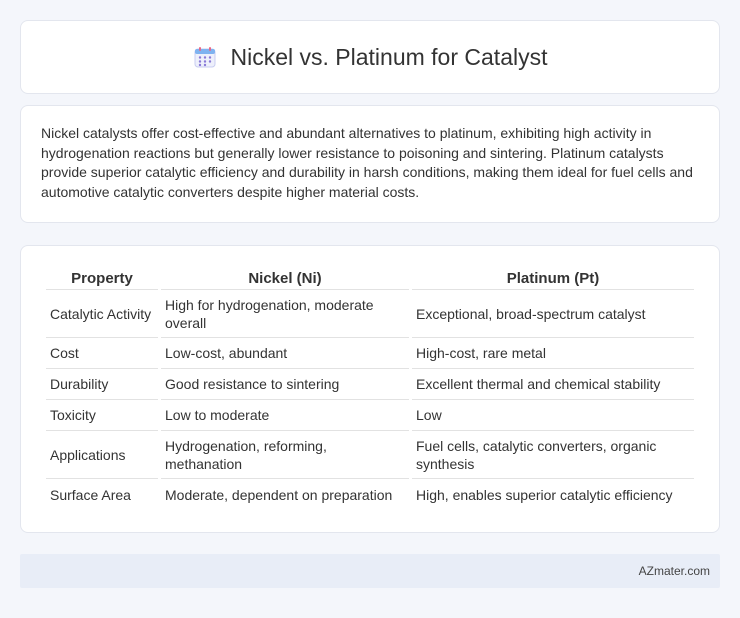 The image size is (740, 618). I want to click on property-cell: Toxicity, so click(102, 415).